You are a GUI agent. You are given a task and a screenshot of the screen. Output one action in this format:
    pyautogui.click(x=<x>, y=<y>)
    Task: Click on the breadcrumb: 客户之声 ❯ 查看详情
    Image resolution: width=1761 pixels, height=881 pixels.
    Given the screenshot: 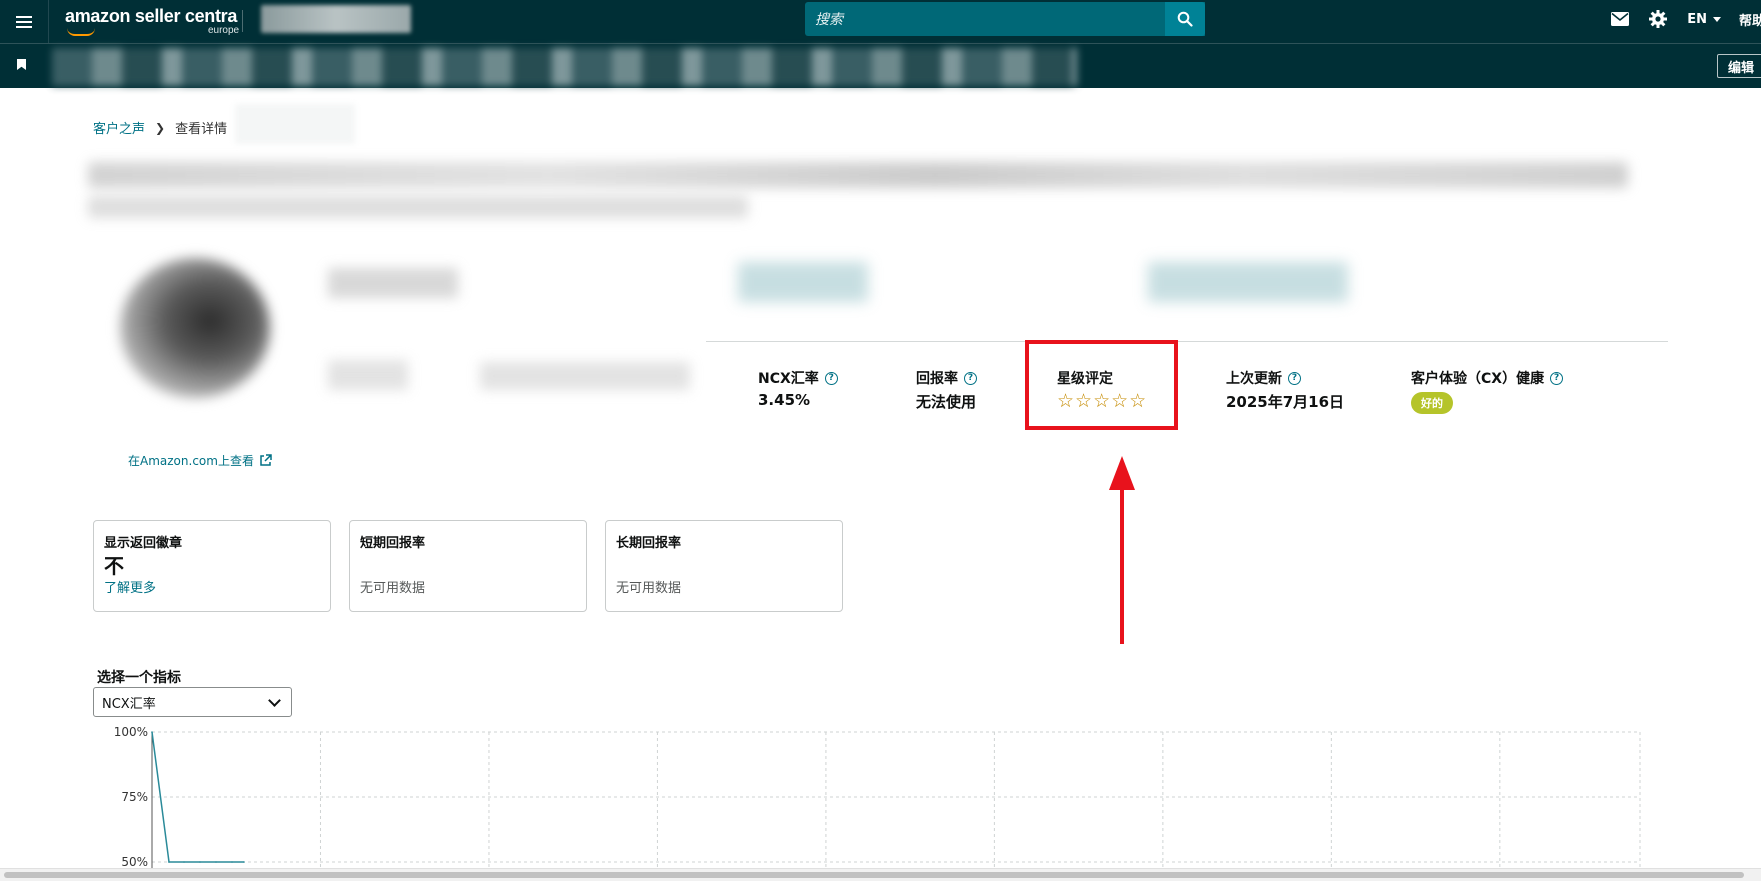 What is the action you would take?
    pyautogui.click(x=160, y=128)
    